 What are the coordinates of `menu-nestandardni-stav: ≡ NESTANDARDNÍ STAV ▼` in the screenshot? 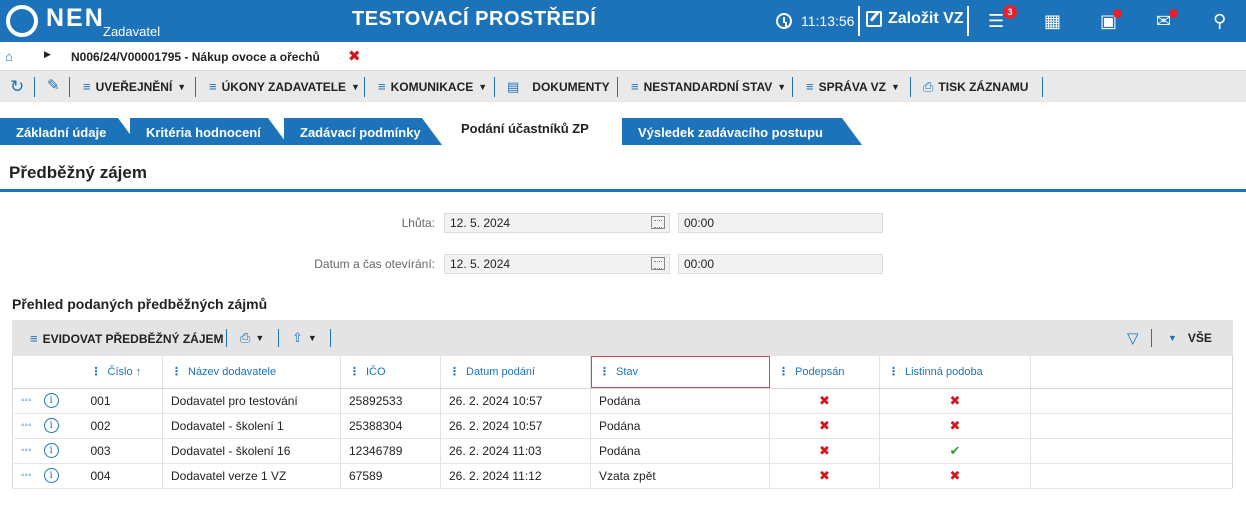 It's located at (708, 86).